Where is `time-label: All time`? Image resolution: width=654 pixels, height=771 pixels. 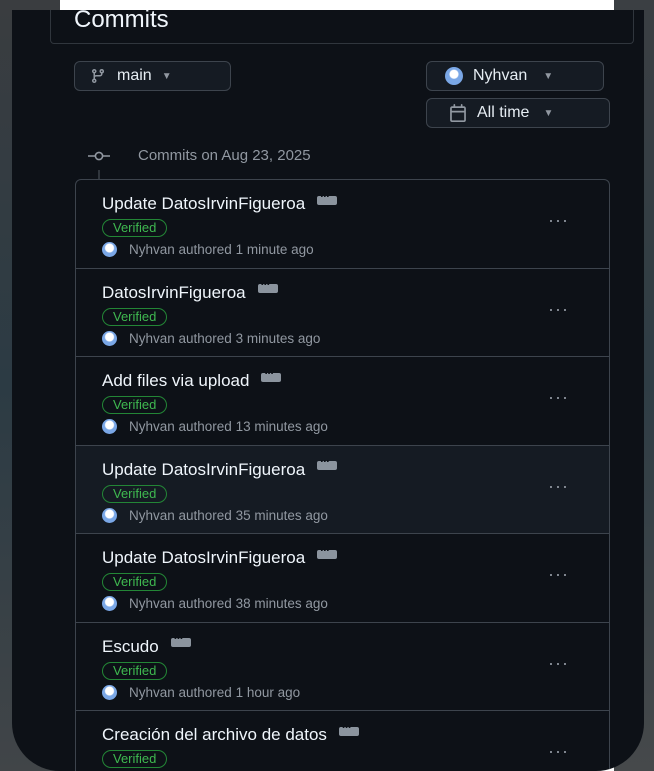 time-label: All time is located at coordinates (503, 112).